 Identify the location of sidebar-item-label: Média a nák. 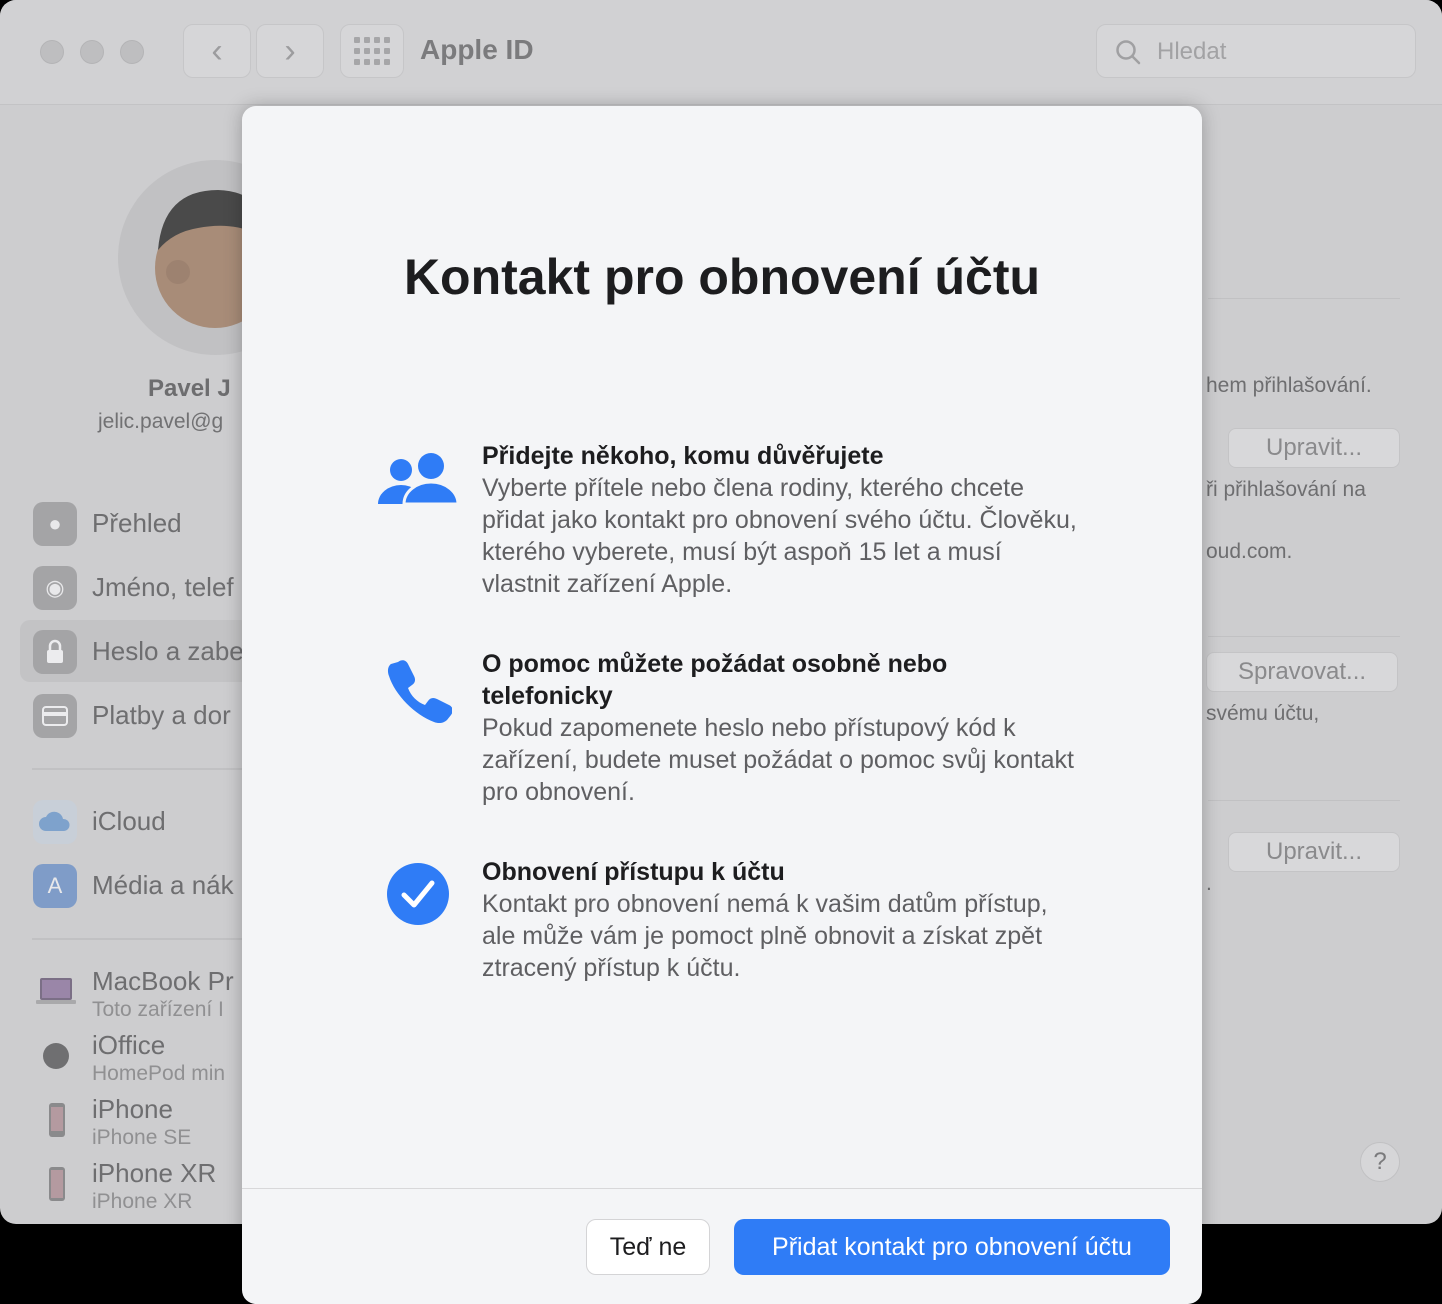
(163, 885).